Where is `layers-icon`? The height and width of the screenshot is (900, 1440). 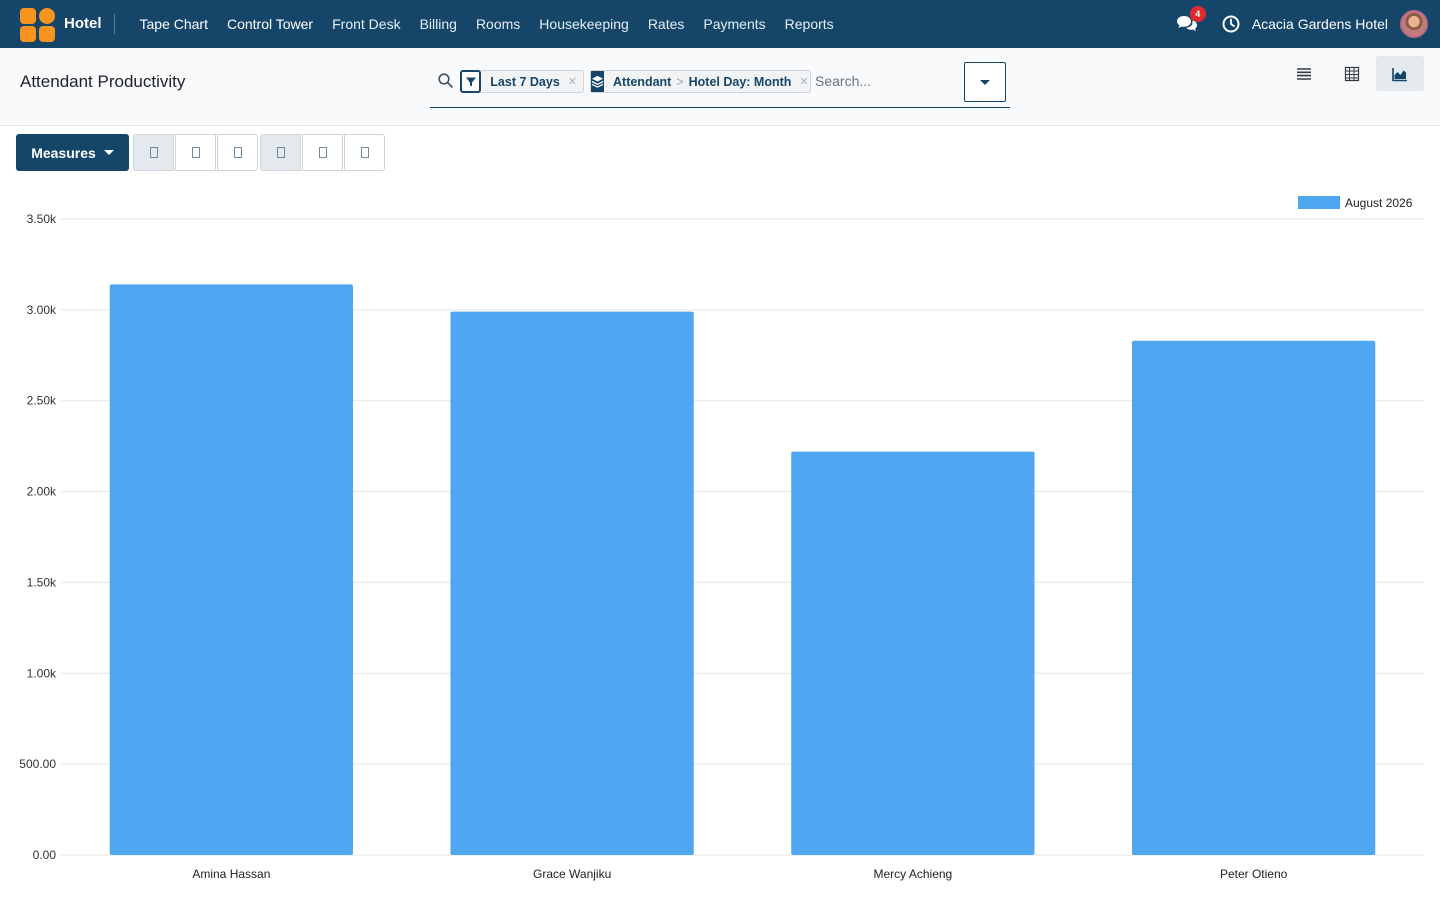
layers-icon is located at coordinates (597, 81).